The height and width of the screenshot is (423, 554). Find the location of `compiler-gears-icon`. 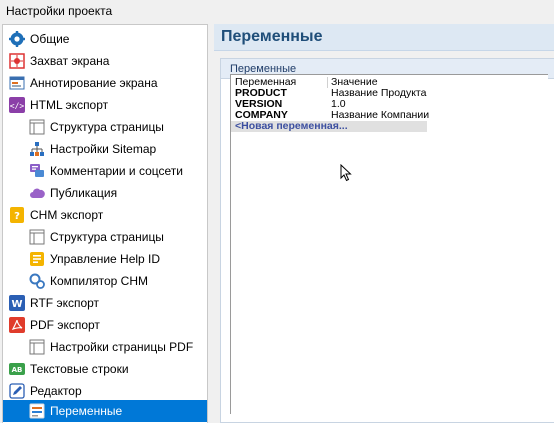

compiler-gears-icon is located at coordinates (37, 281).